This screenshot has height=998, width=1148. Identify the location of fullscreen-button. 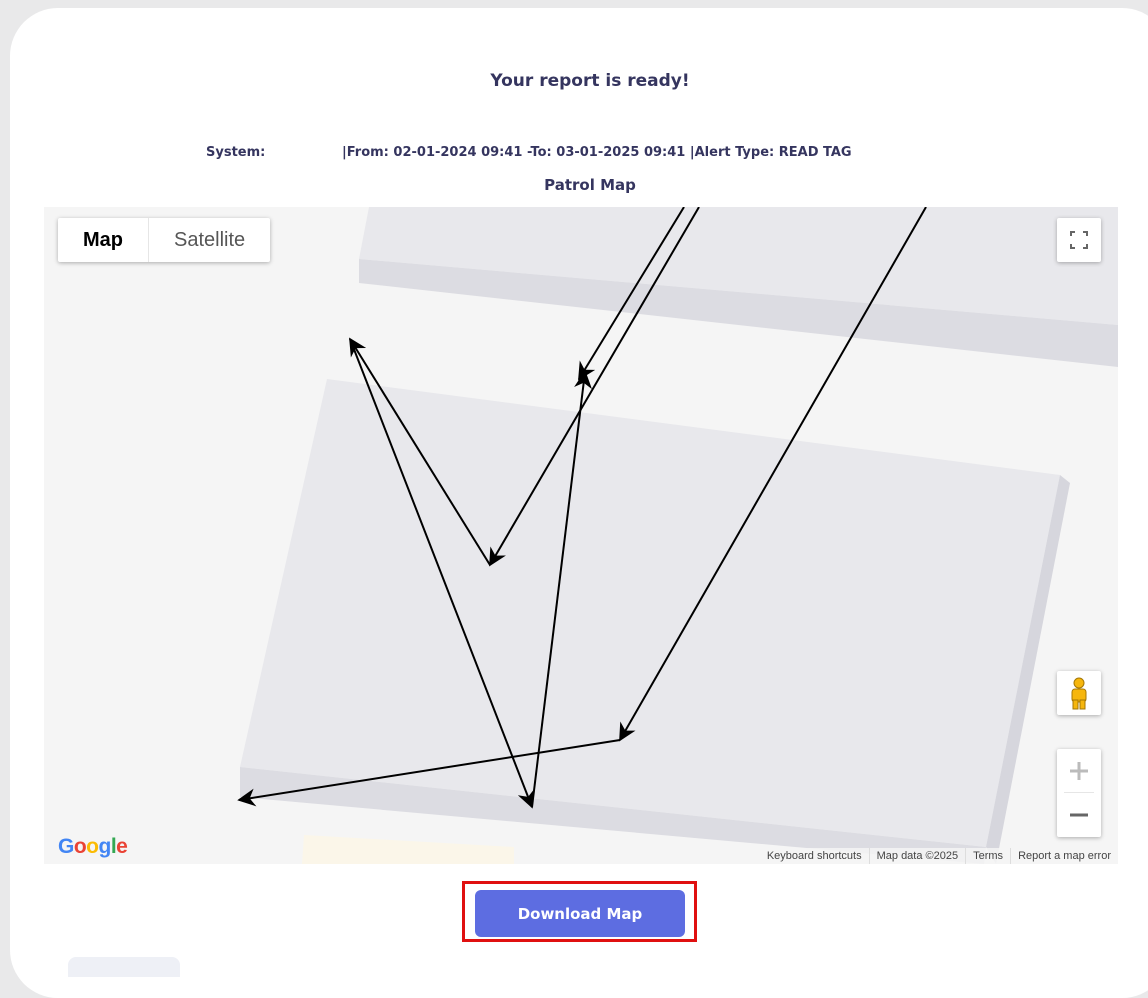
(1079, 240).